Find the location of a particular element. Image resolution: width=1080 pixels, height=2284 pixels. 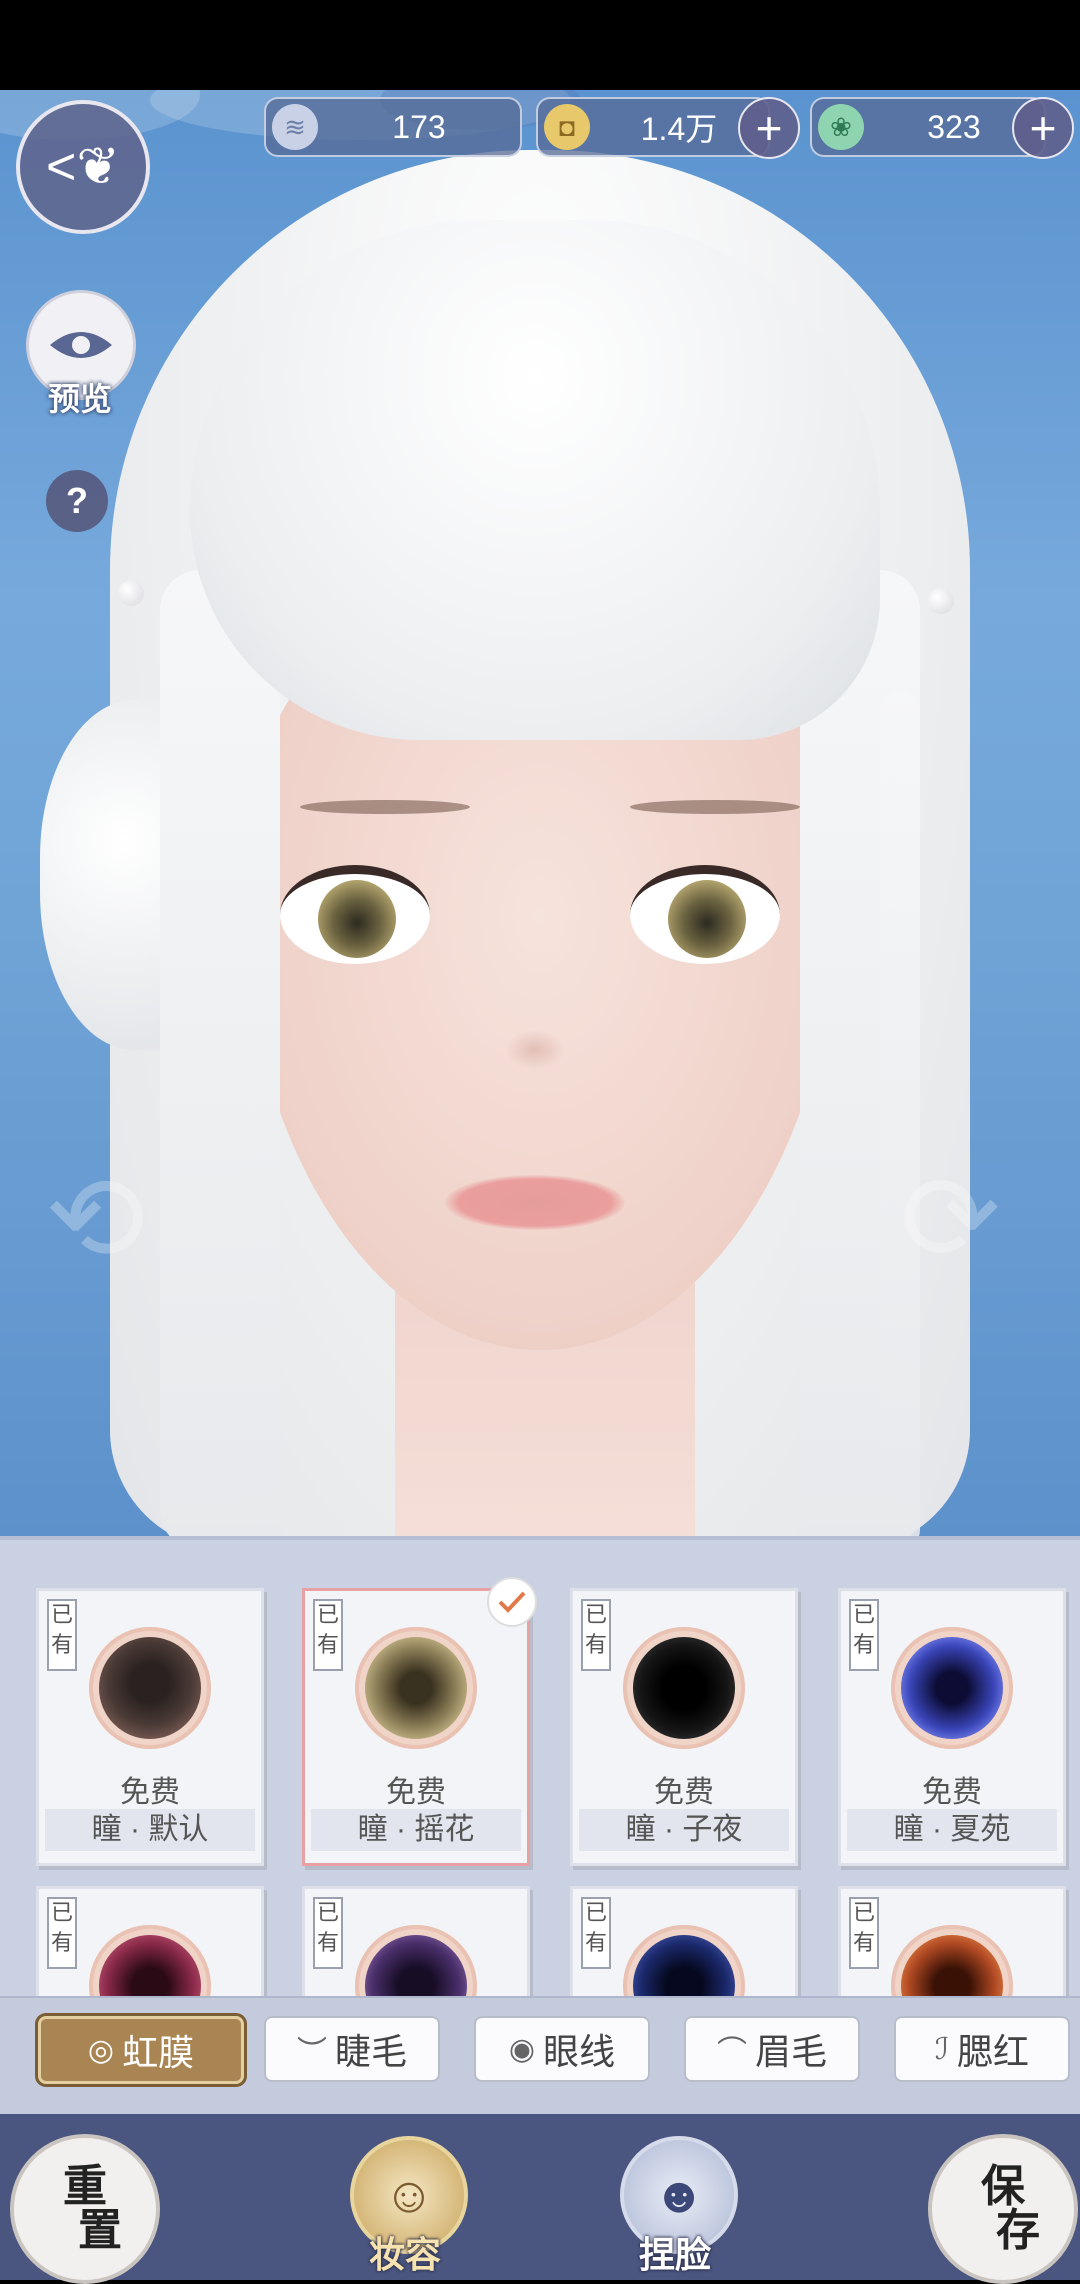

bottom-bar: 重 置 ☺ 妆容 ☻ 捏脸 保 存 is located at coordinates (540, 2199).